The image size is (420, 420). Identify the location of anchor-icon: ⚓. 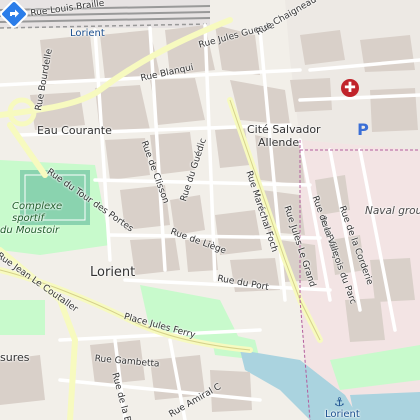
(340, 402).